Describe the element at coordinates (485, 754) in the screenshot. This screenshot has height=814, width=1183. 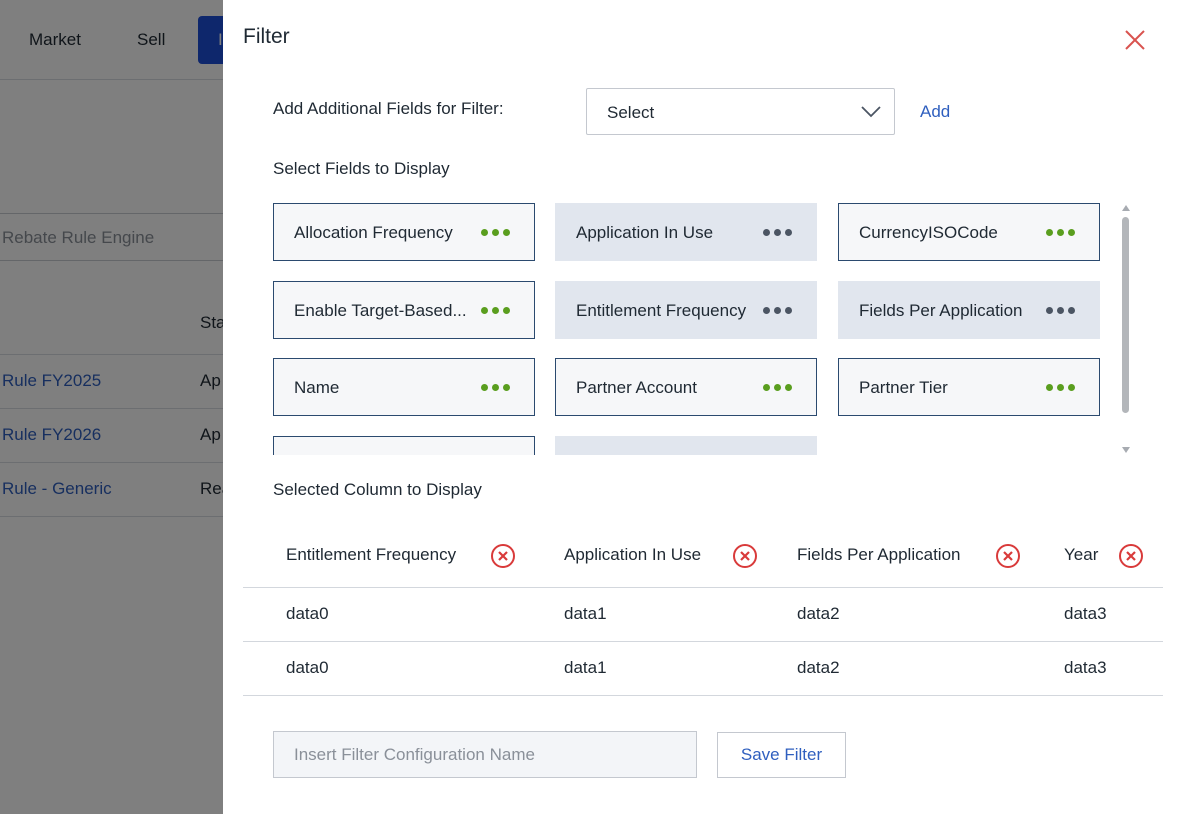
I see `filter-config-name-input` at that location.